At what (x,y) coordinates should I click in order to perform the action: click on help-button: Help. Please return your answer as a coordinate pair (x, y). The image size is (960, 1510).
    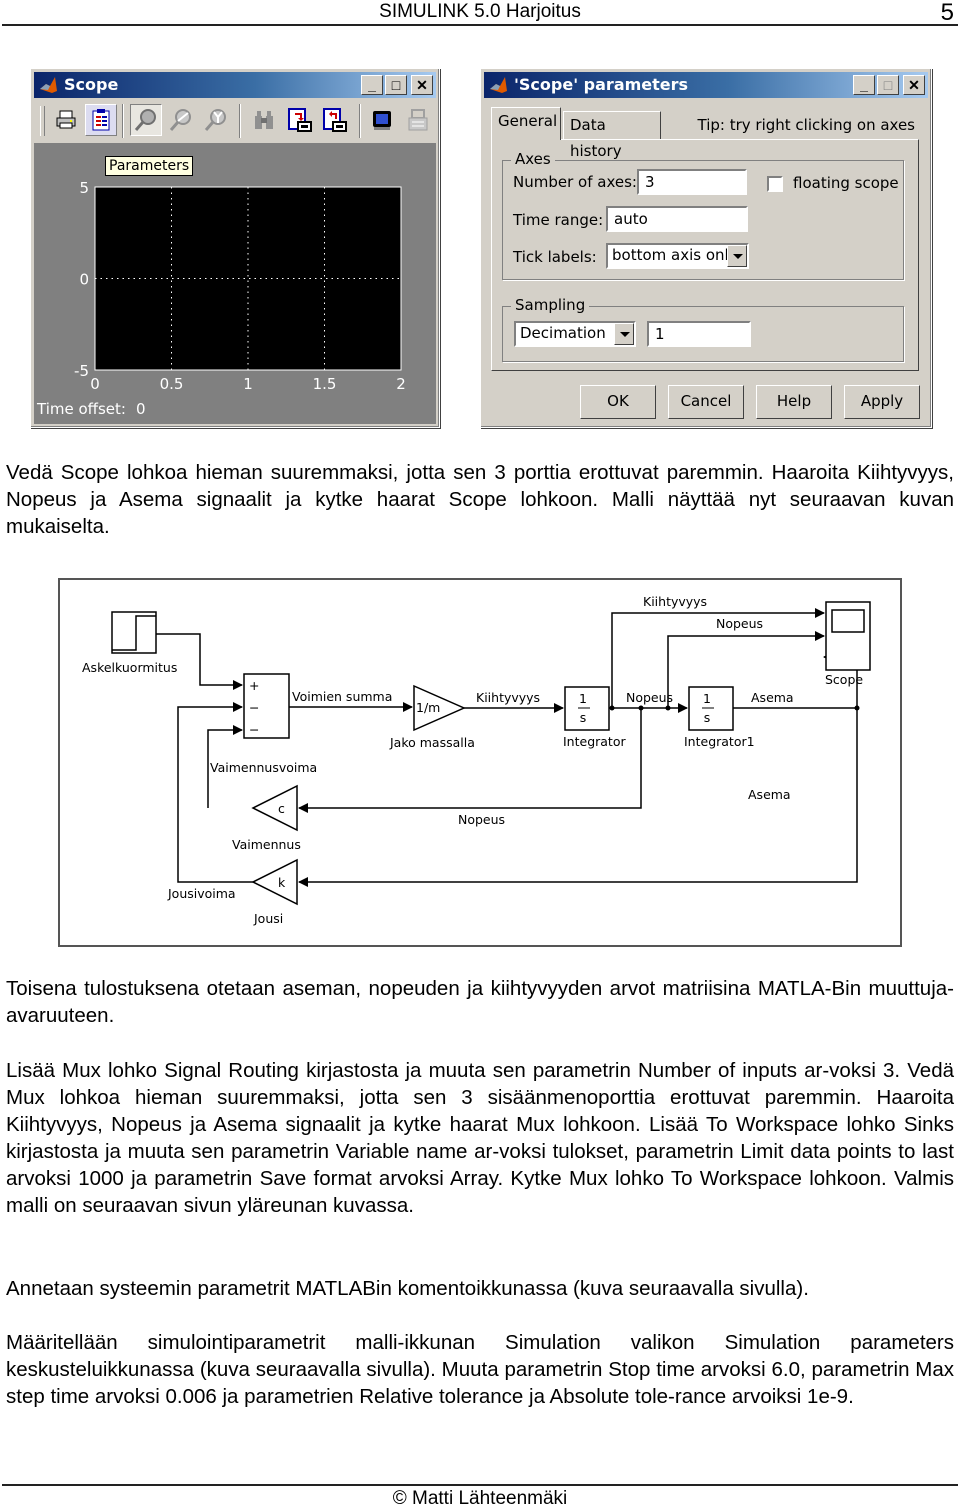
    Looking at the image, I should click on (794, 402).